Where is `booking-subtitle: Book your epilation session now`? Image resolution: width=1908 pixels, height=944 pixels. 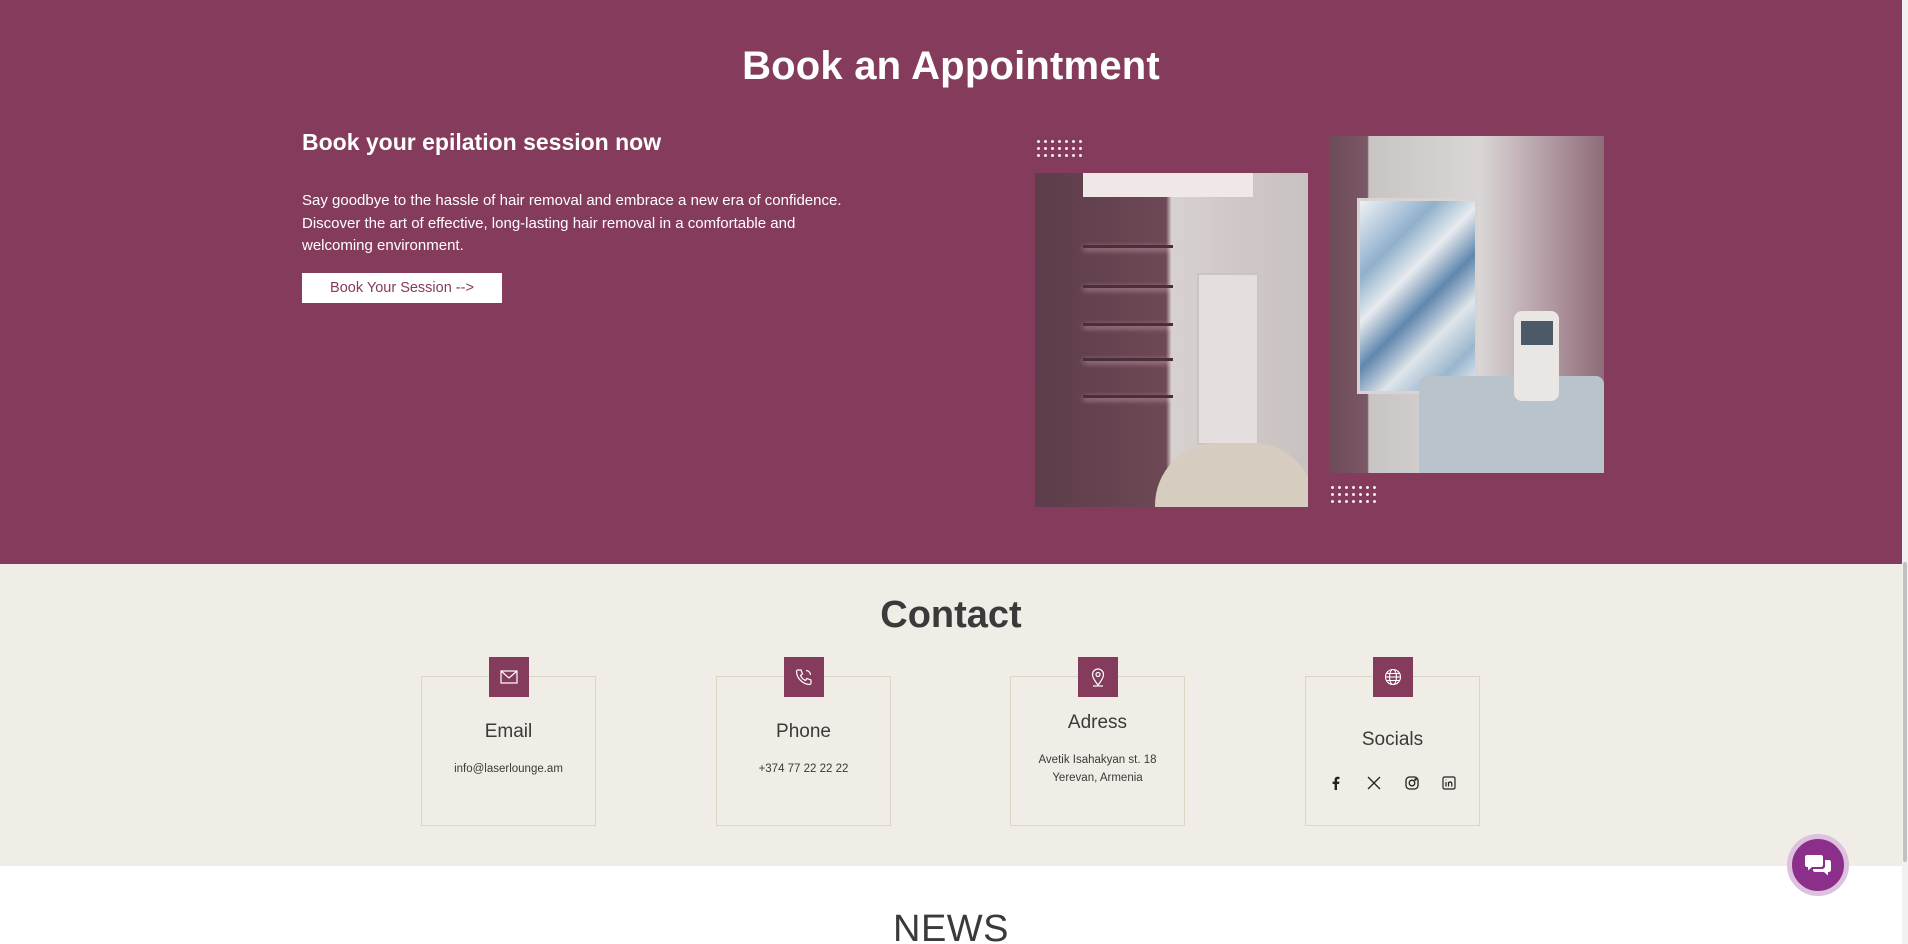
booking-subtitle: Book your epilation session now is located at coordinates (482, 142).